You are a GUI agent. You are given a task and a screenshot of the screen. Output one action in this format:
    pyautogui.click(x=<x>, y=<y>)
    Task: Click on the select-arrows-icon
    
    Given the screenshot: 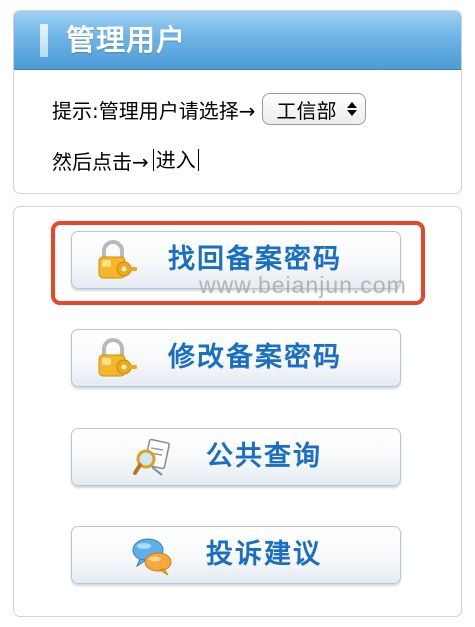 What is the action you would take?
    pyautogui.click(x=351, y=109)
    